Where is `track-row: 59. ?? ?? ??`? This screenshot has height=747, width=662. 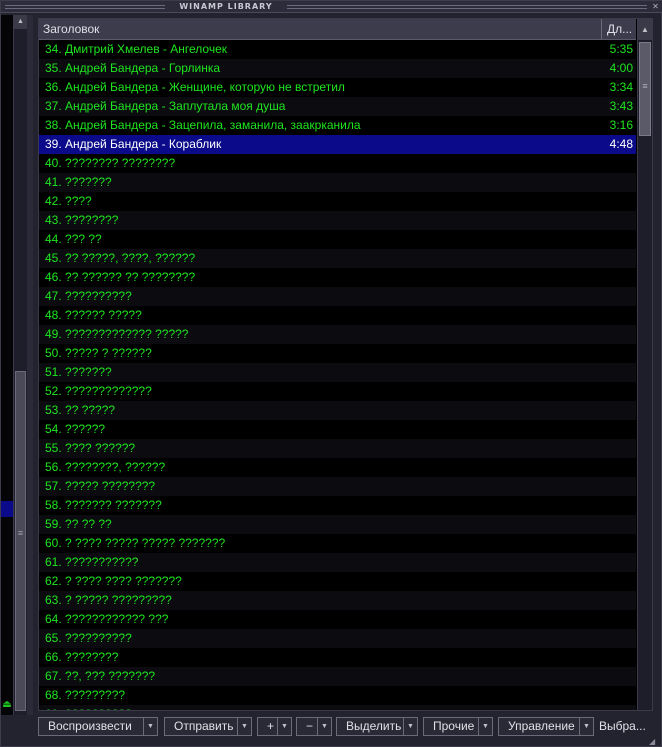 track-row: 59. ?? ?? ?? is located at coordinates (337, 524).